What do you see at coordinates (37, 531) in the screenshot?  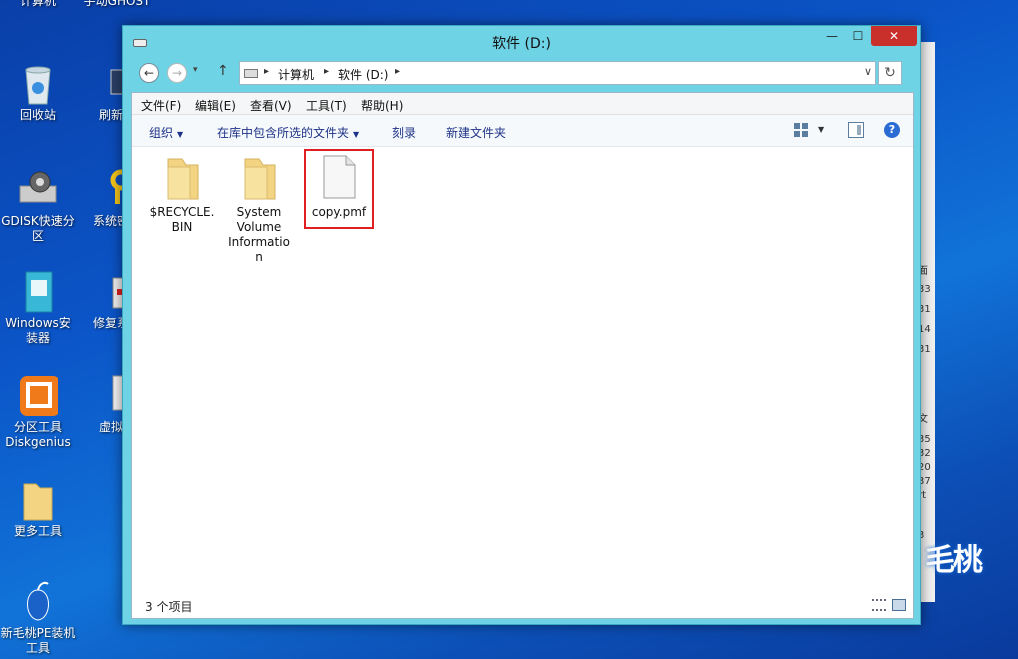 I see `desktop-icon-label: 更多工具` at bounding box center [37, 531].